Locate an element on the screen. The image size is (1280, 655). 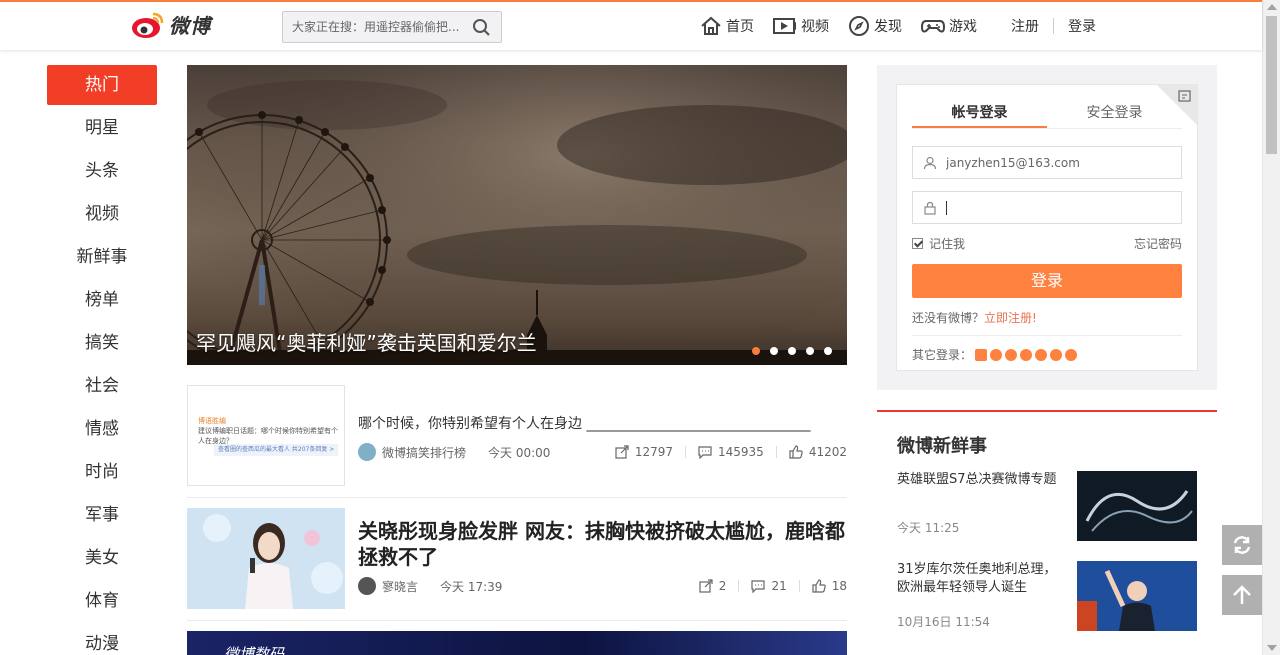
weibo-logo: 微博 is located at coordinates (171, 24).